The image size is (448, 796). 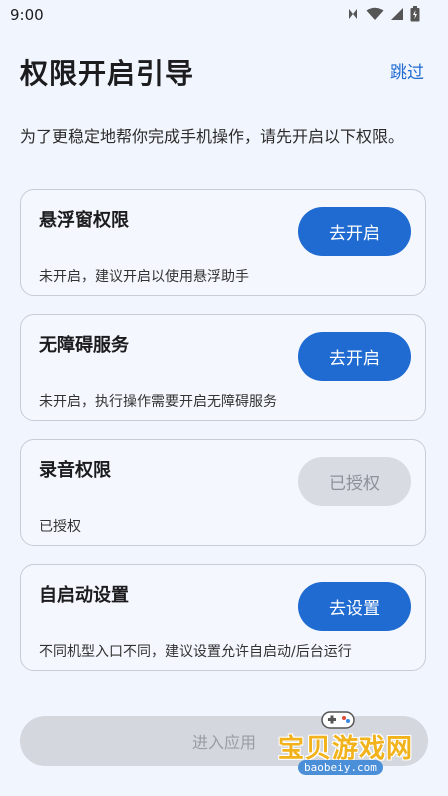 What do you see at coordinates (415, 14) in the screenshot?
I see `battery-icon` at bounding box center [415, 14].